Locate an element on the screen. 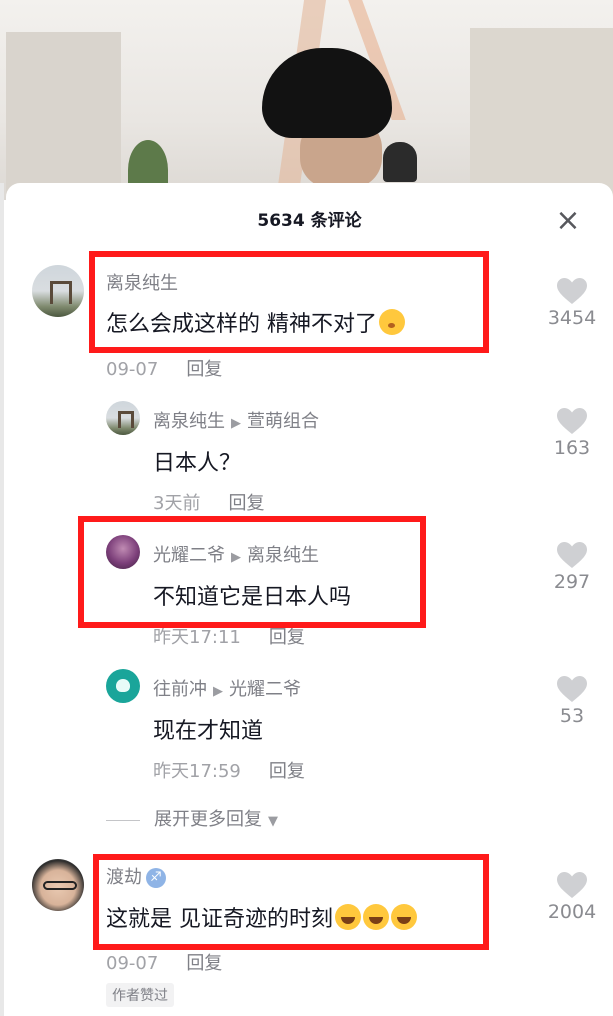 The width and height of the screenshot is (613, 1016). like-count: 53 is located at coordinates (572, 716).